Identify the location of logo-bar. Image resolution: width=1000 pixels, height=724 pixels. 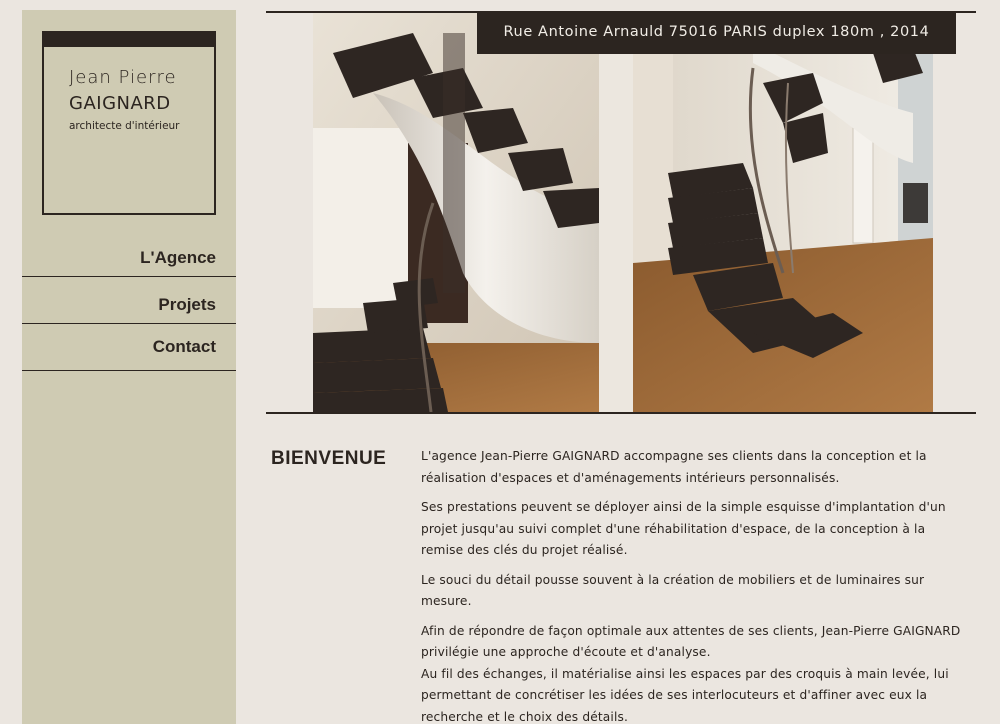
(129, 40).